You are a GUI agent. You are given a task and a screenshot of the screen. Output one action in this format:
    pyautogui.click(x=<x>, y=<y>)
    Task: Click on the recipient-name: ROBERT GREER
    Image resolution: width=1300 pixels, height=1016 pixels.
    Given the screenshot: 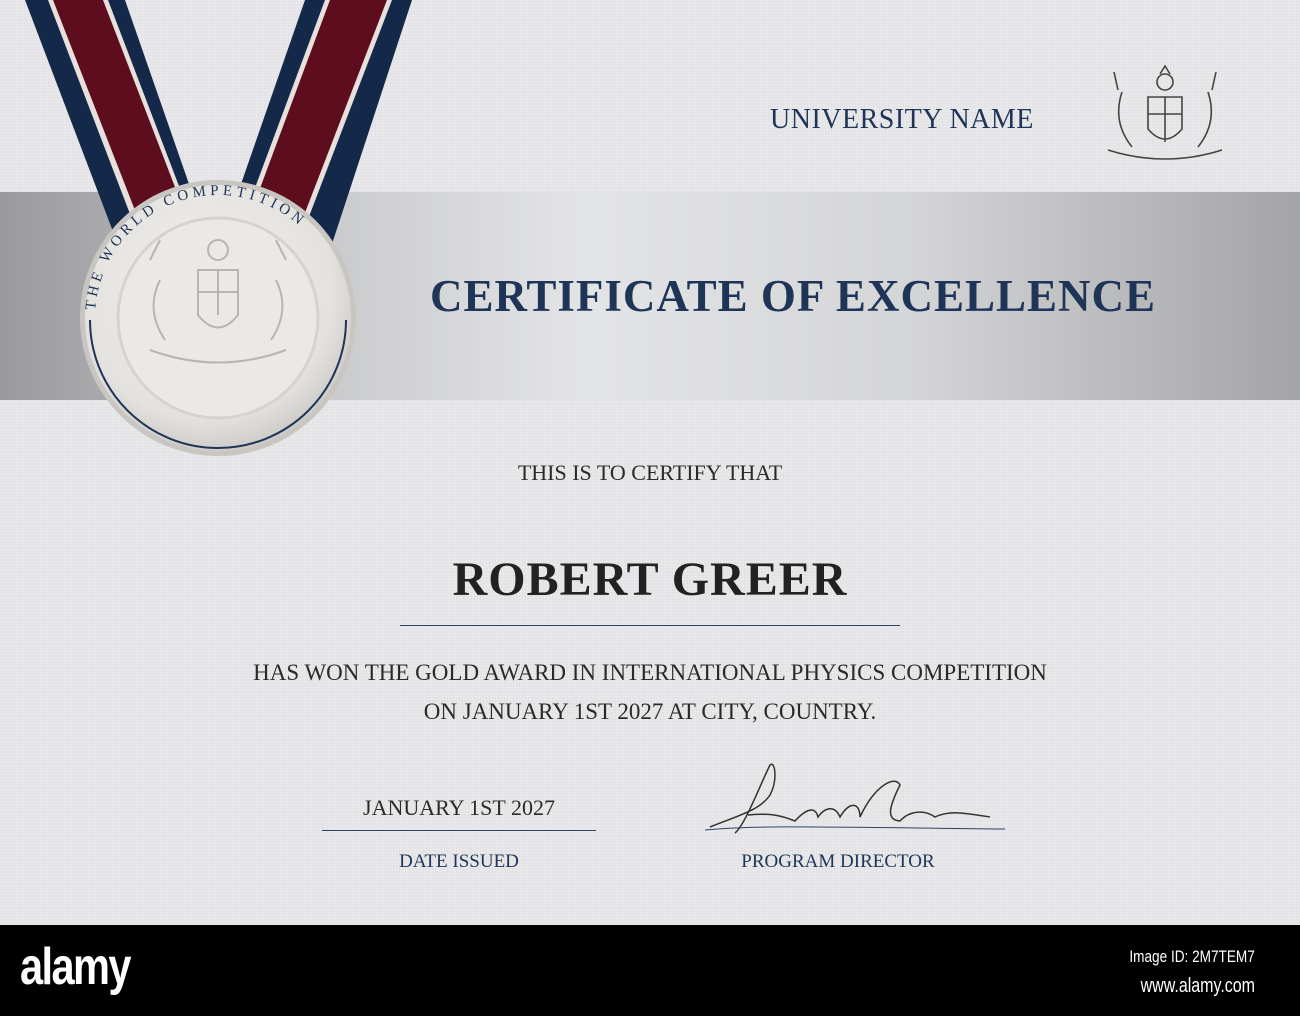 What is the action you would take?
    pyautogui.click(x=650, y=579)
    